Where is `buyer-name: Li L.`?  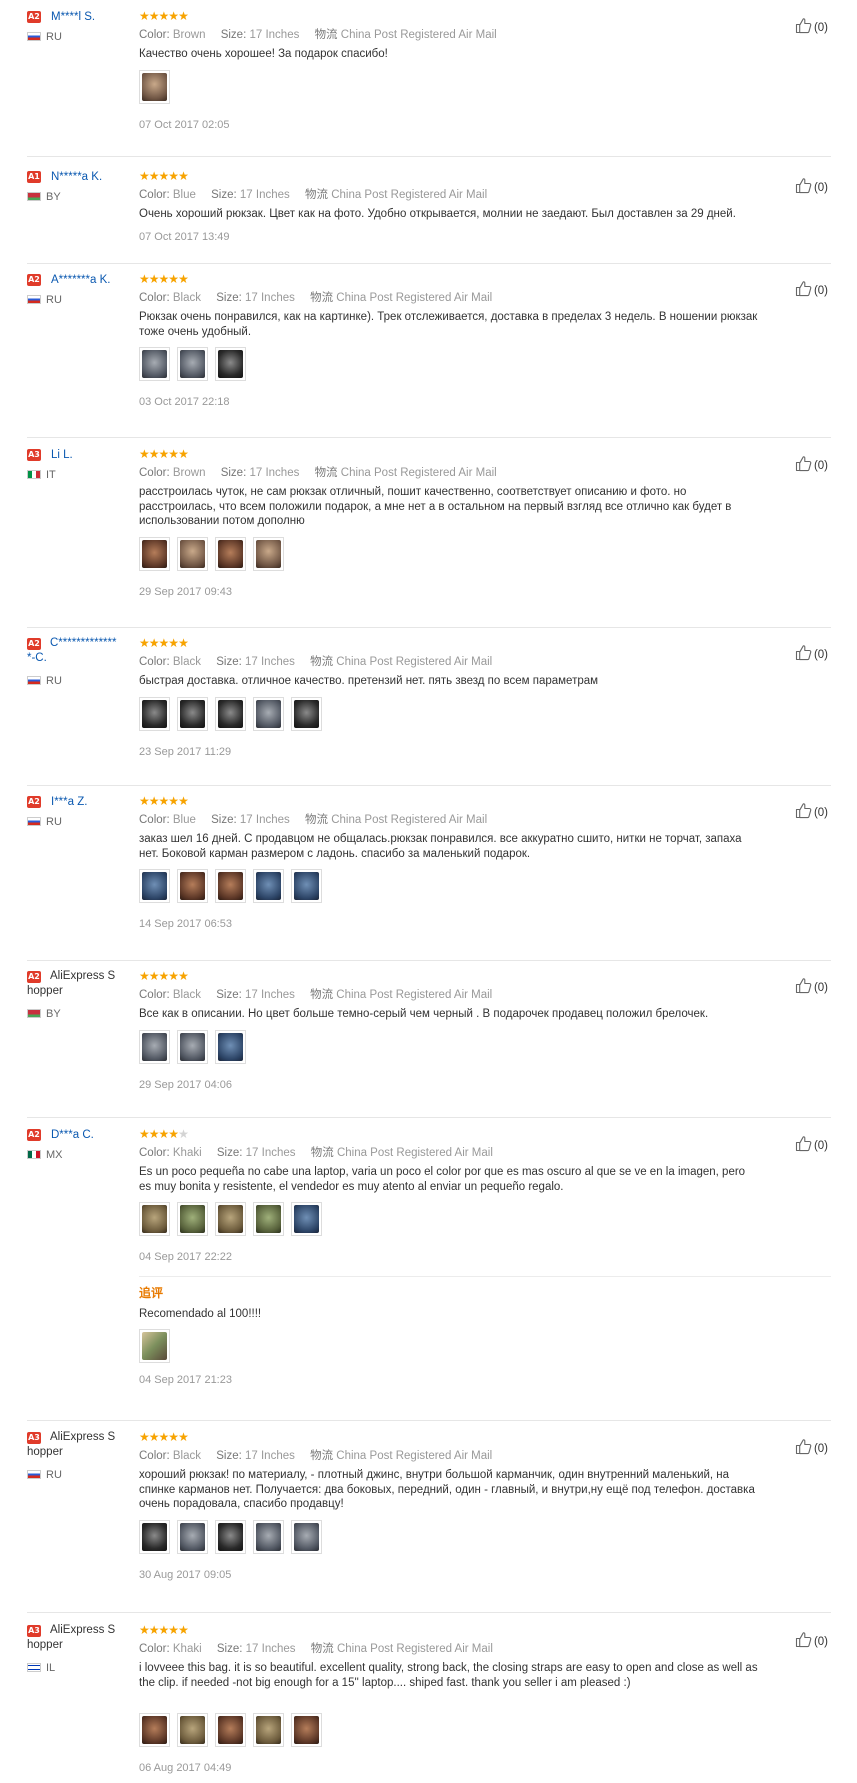 buyer-name: Li L. is located at coordinates (96, 455).